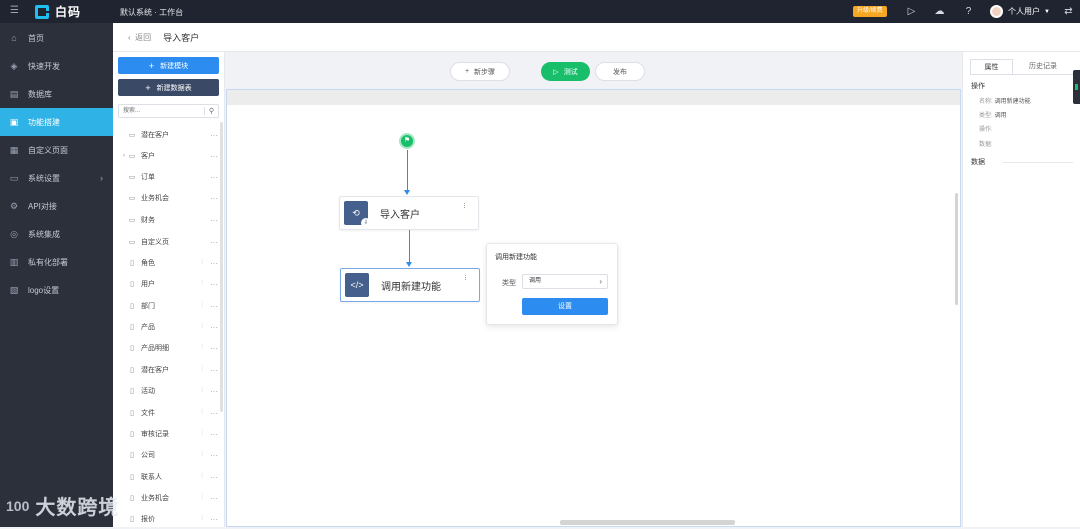 The width and height of the screenshot is (1080, 529). What do you see at coordinates (56, 178) in the screenshot?
I see `sidebar-item-system-settings: ▭ 系统设置 ›` at bounding box center [56, 178].